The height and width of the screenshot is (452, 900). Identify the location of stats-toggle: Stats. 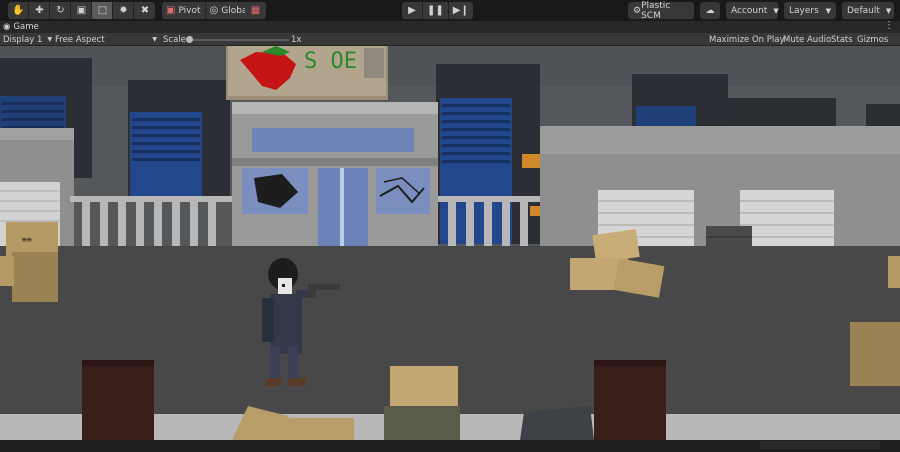
(842, 39).